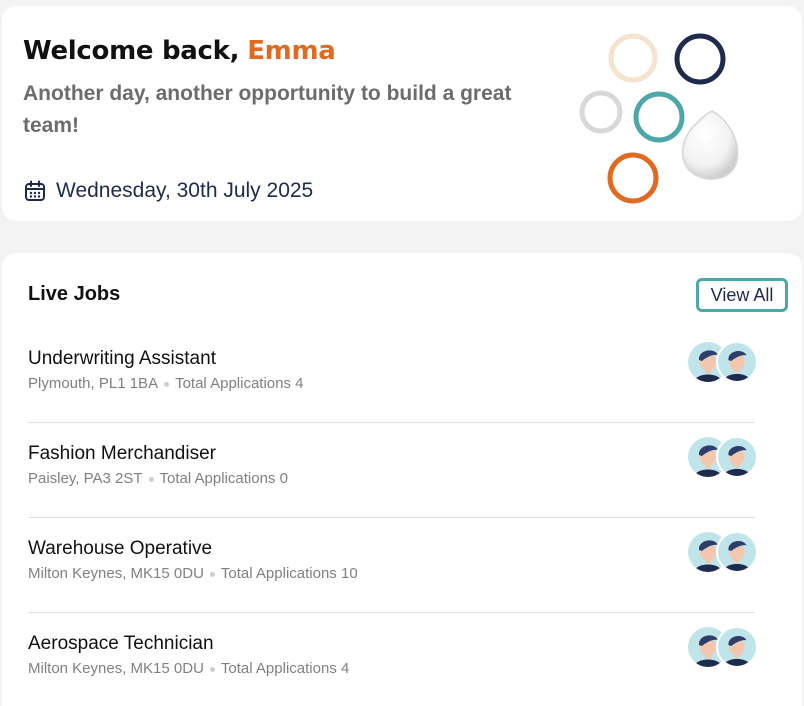  What do you see at coordinates (291, 51) in the screenshot?
I see `user-name: Emma` at bounding box center [291, 51].